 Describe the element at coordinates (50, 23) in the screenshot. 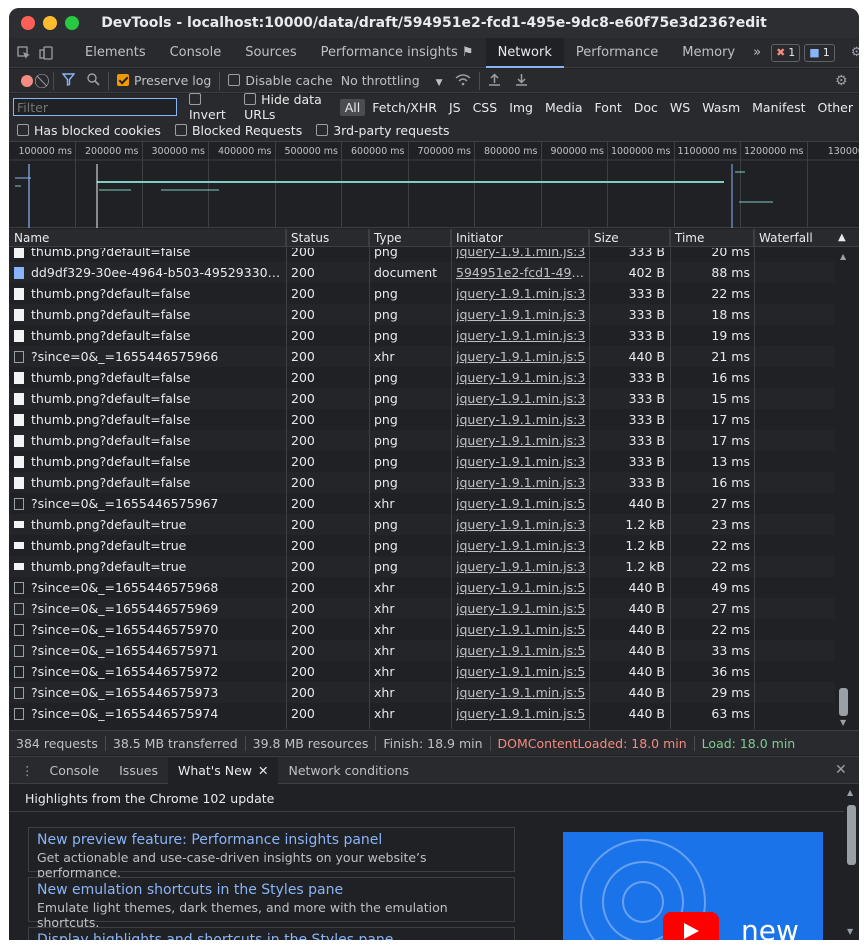

I see `minimize-window-button` at that location.